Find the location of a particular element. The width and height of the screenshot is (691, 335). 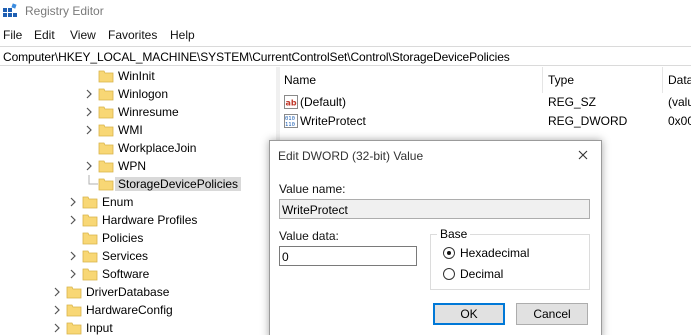

value-name-label: Value name: is located at coordinates (312, 189).